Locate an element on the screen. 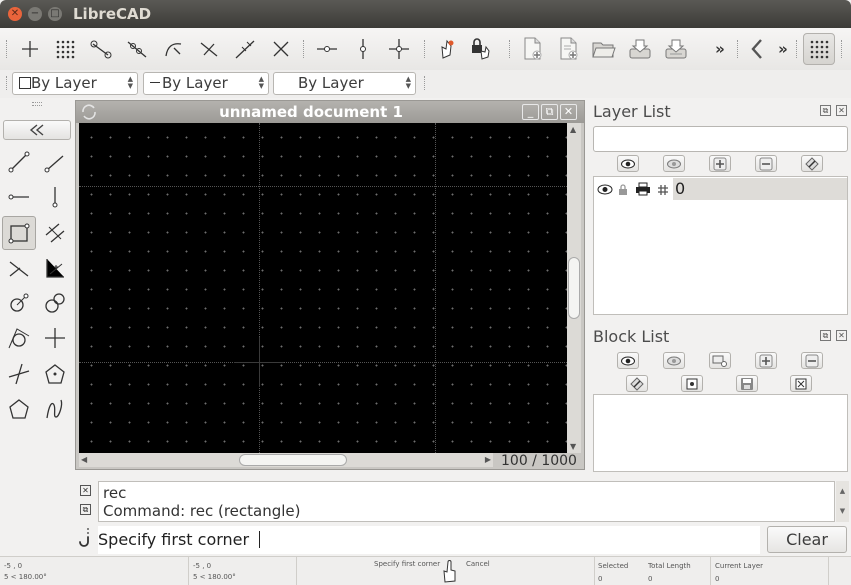 The height and width of the screenshot is (585, 851). linetype-icon is located at coordinates (155, 82).